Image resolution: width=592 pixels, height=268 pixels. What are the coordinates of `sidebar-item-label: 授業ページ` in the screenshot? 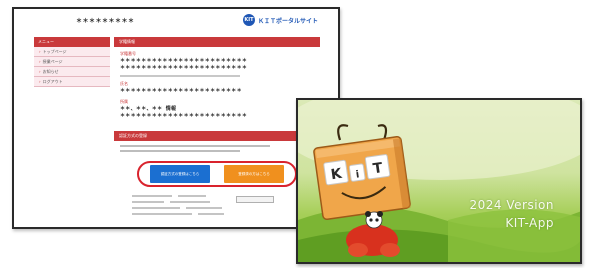 It's located at (52, 61).